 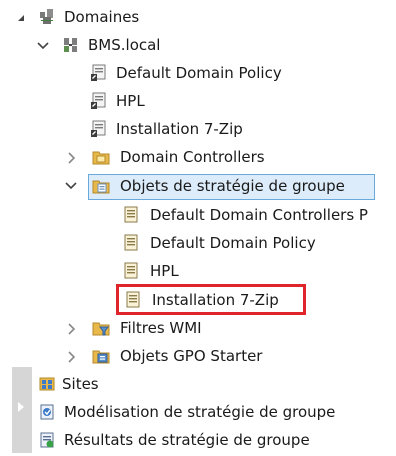 What do you see at coordinates (21, 407) in the screenshot?
I see `gutter-expand-arrow` at bounding box center [21, 407].